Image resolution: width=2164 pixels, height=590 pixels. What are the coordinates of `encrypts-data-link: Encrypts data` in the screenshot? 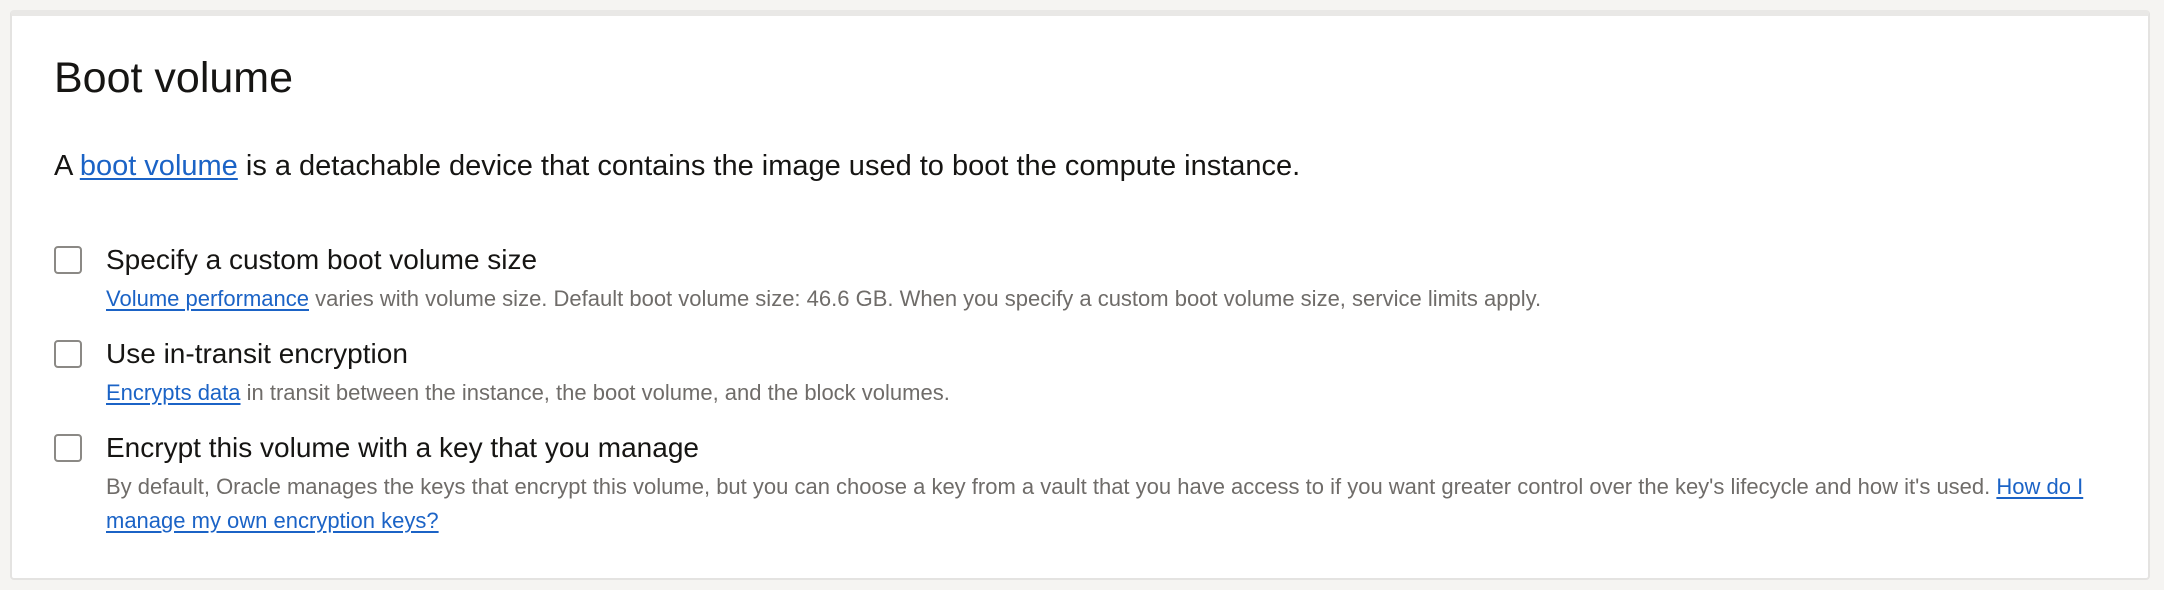 It's located at (173, 392).